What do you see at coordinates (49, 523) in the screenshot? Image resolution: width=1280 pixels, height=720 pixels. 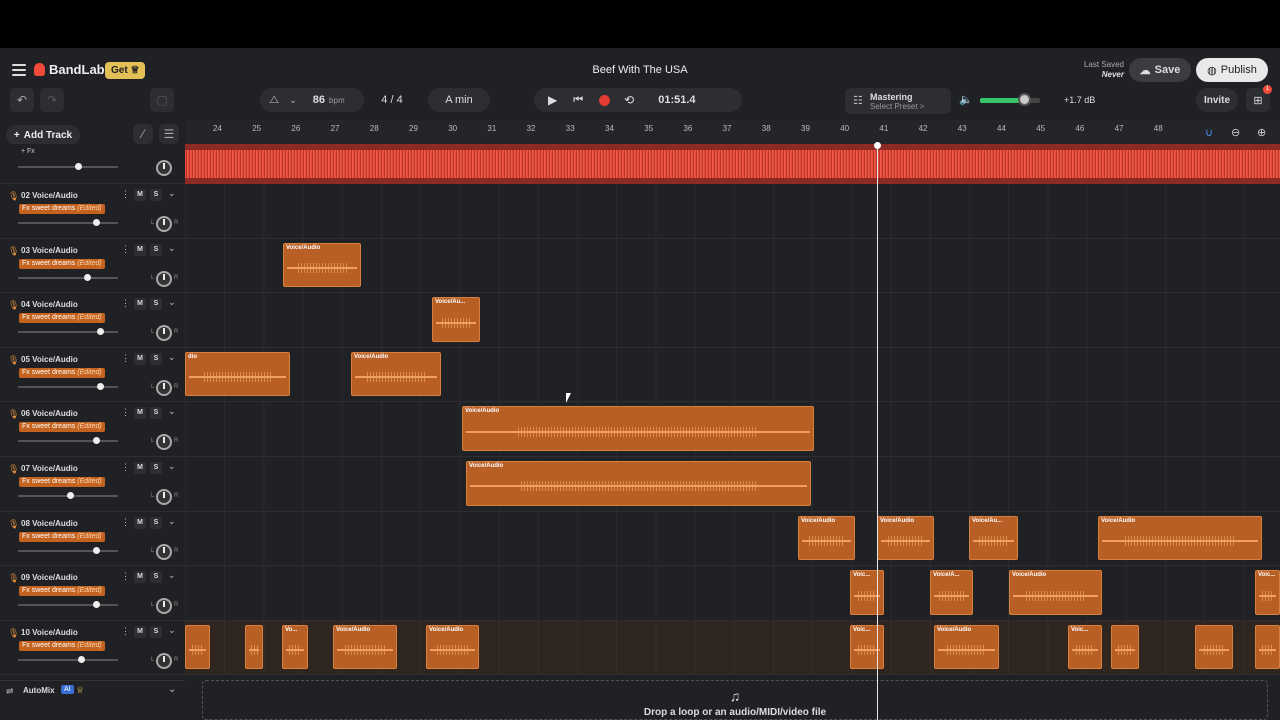 I see `track-name: 08 Voice/Audio` at bounding box center [49, 523].